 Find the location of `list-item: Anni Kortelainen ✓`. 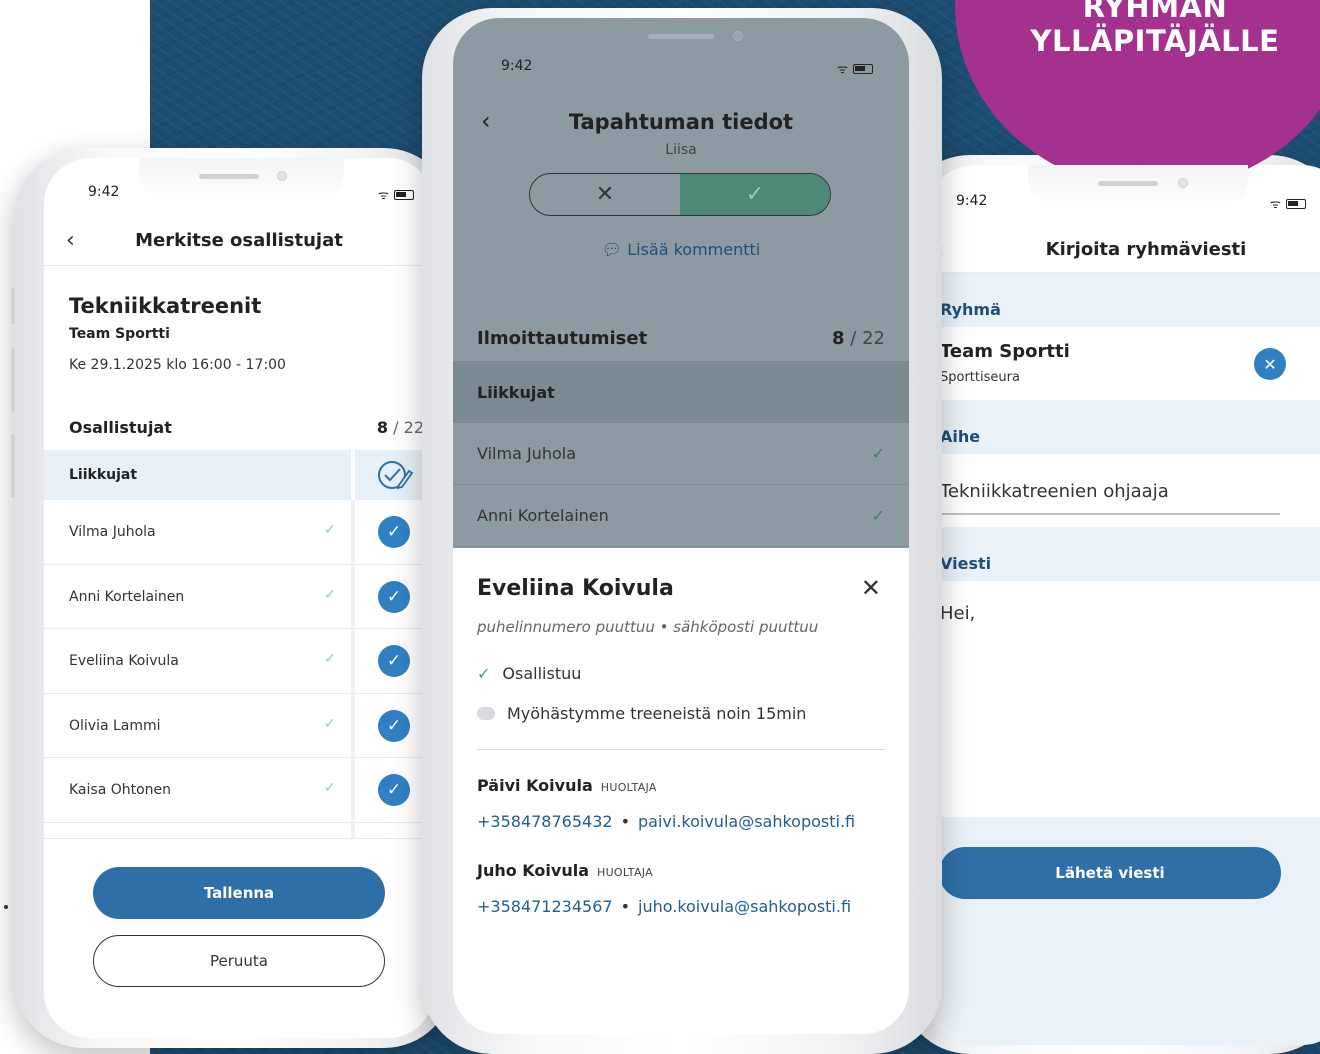

list-item: Anni Kortelainen ✓ is located at coordinates (681, 516).